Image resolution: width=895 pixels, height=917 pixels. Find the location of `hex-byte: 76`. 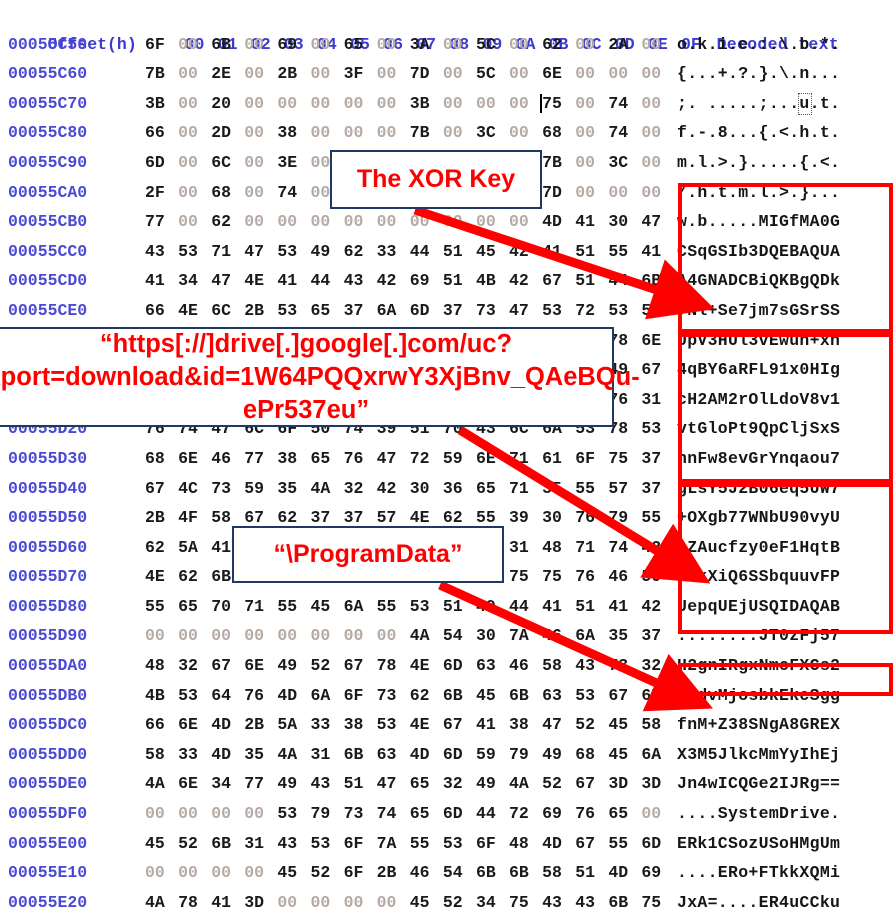

hex-byte: 76 is located at coordinates (591, 518).